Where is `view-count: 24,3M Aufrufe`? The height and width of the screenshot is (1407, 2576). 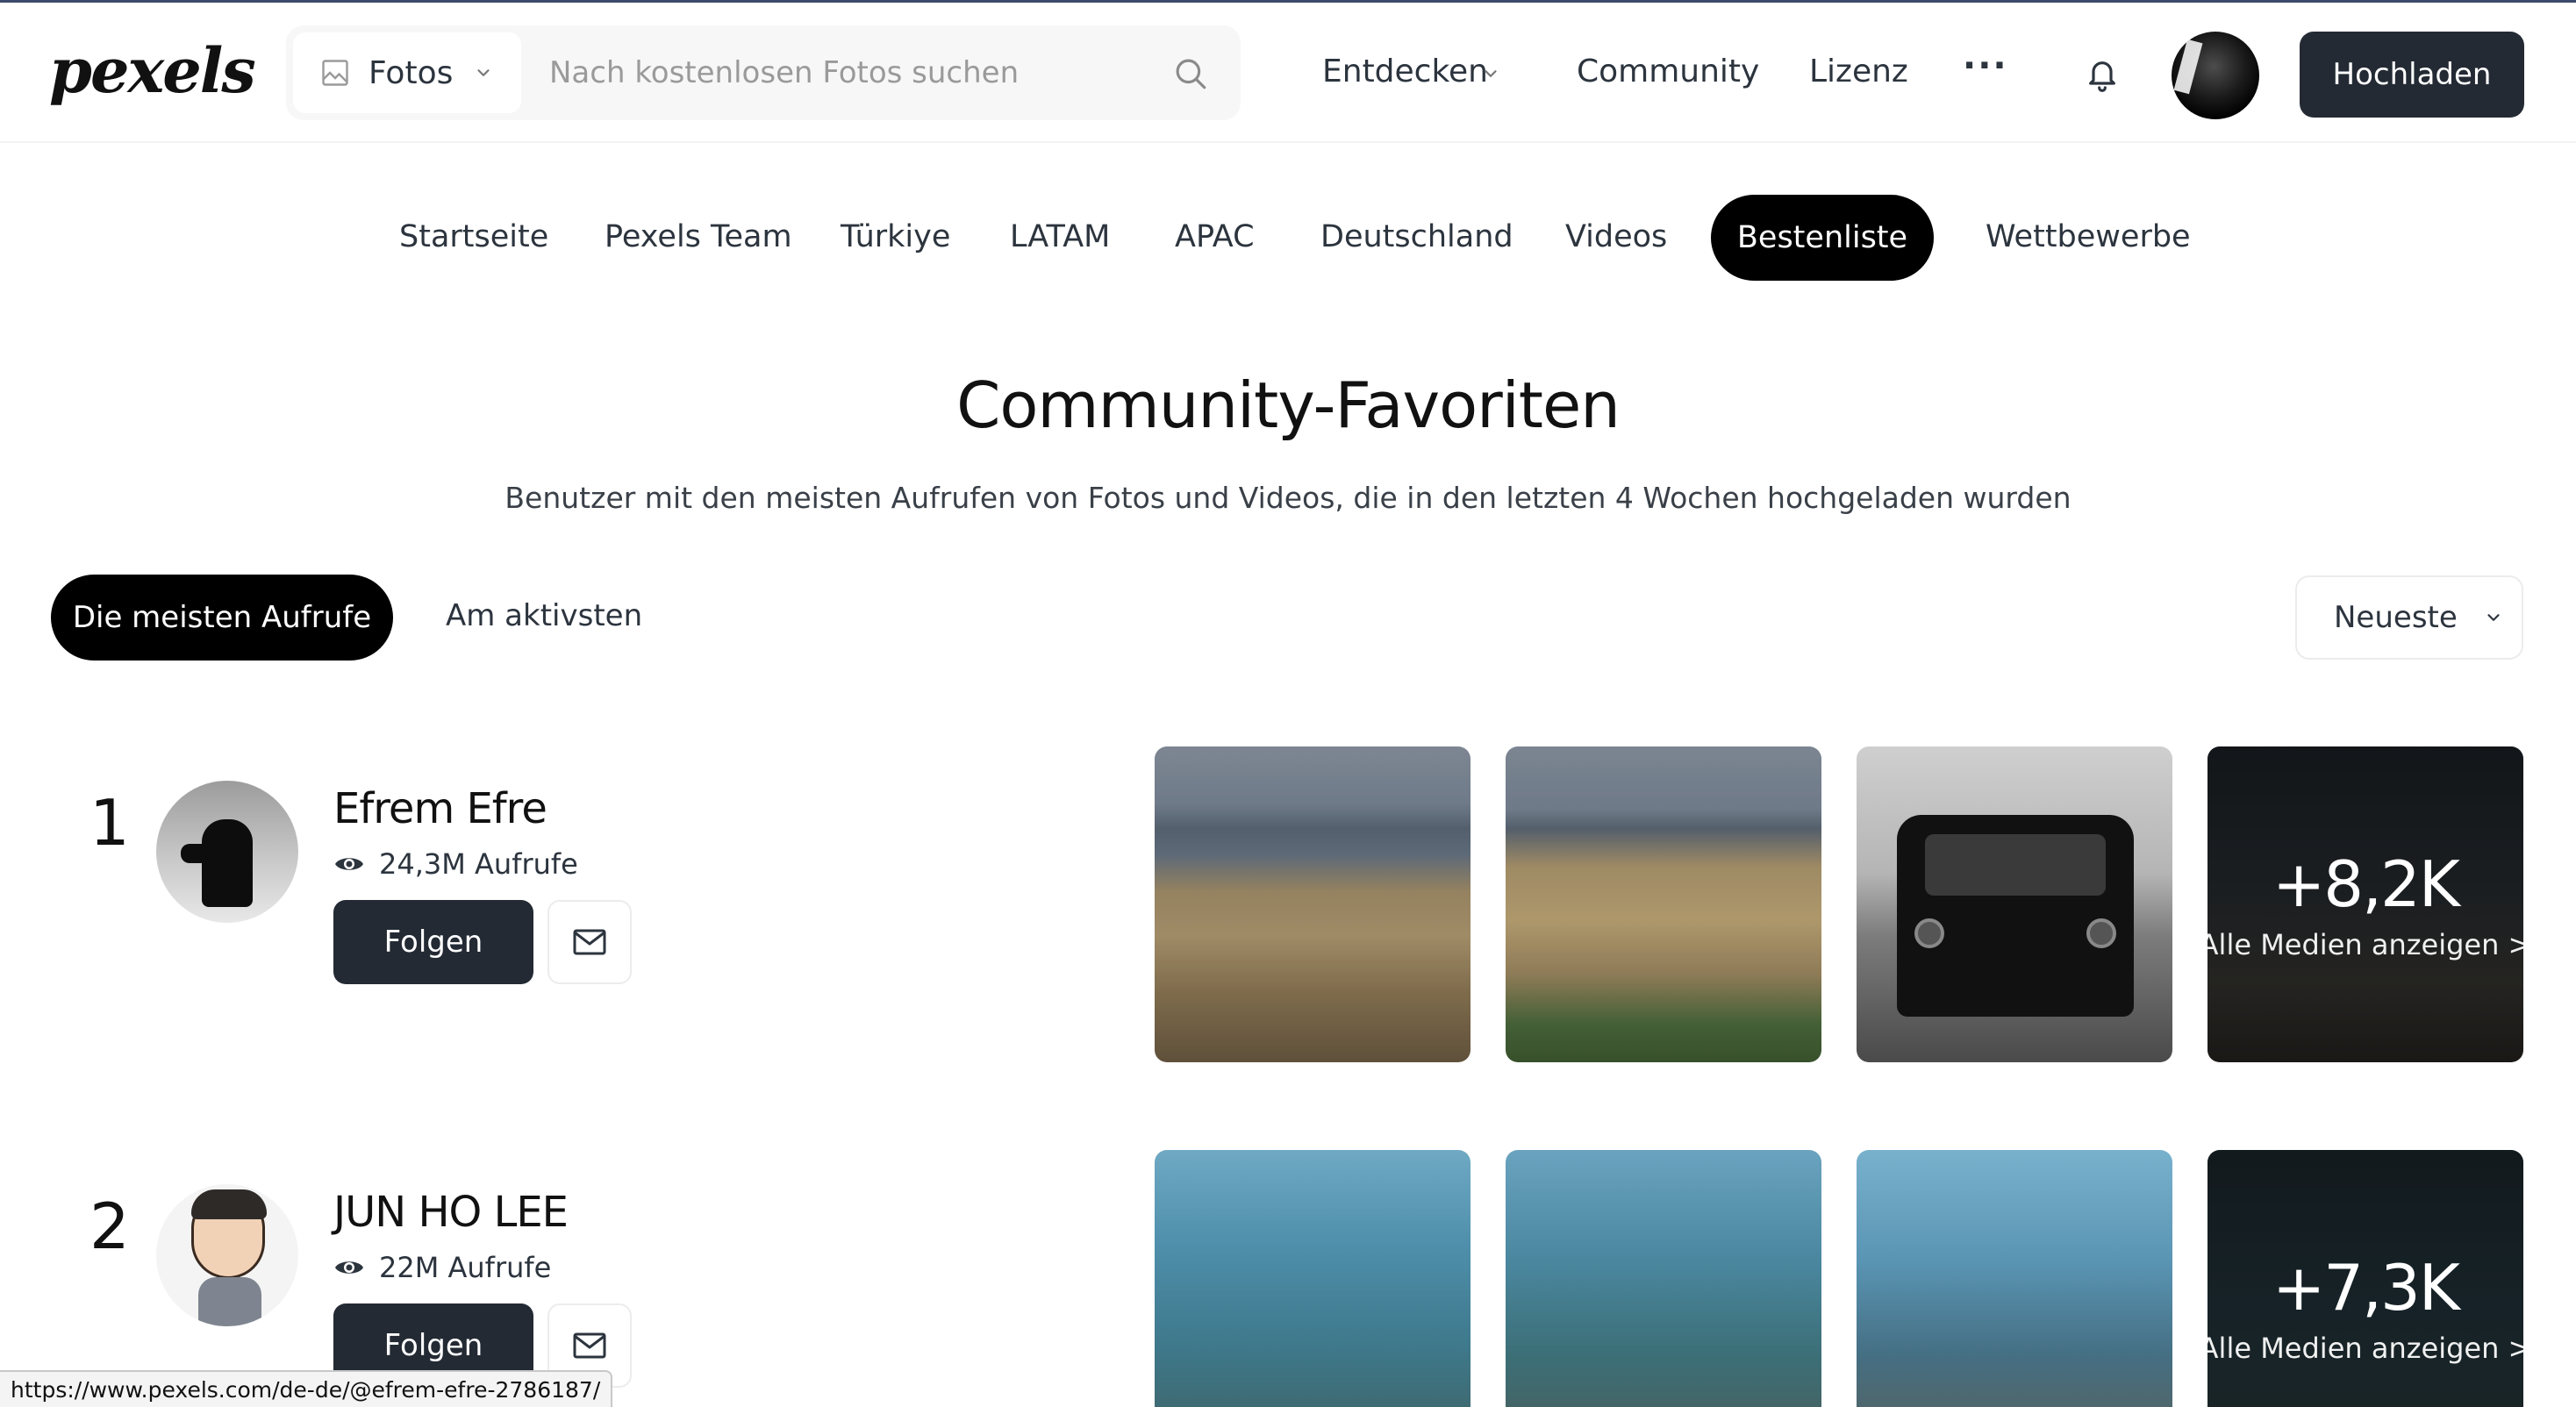 view-count: 24,3M Aufrufe is located at coordinates (455, 864).